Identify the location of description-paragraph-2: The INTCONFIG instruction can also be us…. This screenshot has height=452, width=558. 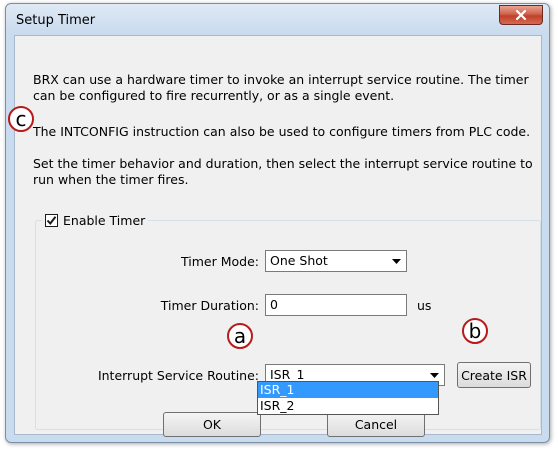
(282, 131).